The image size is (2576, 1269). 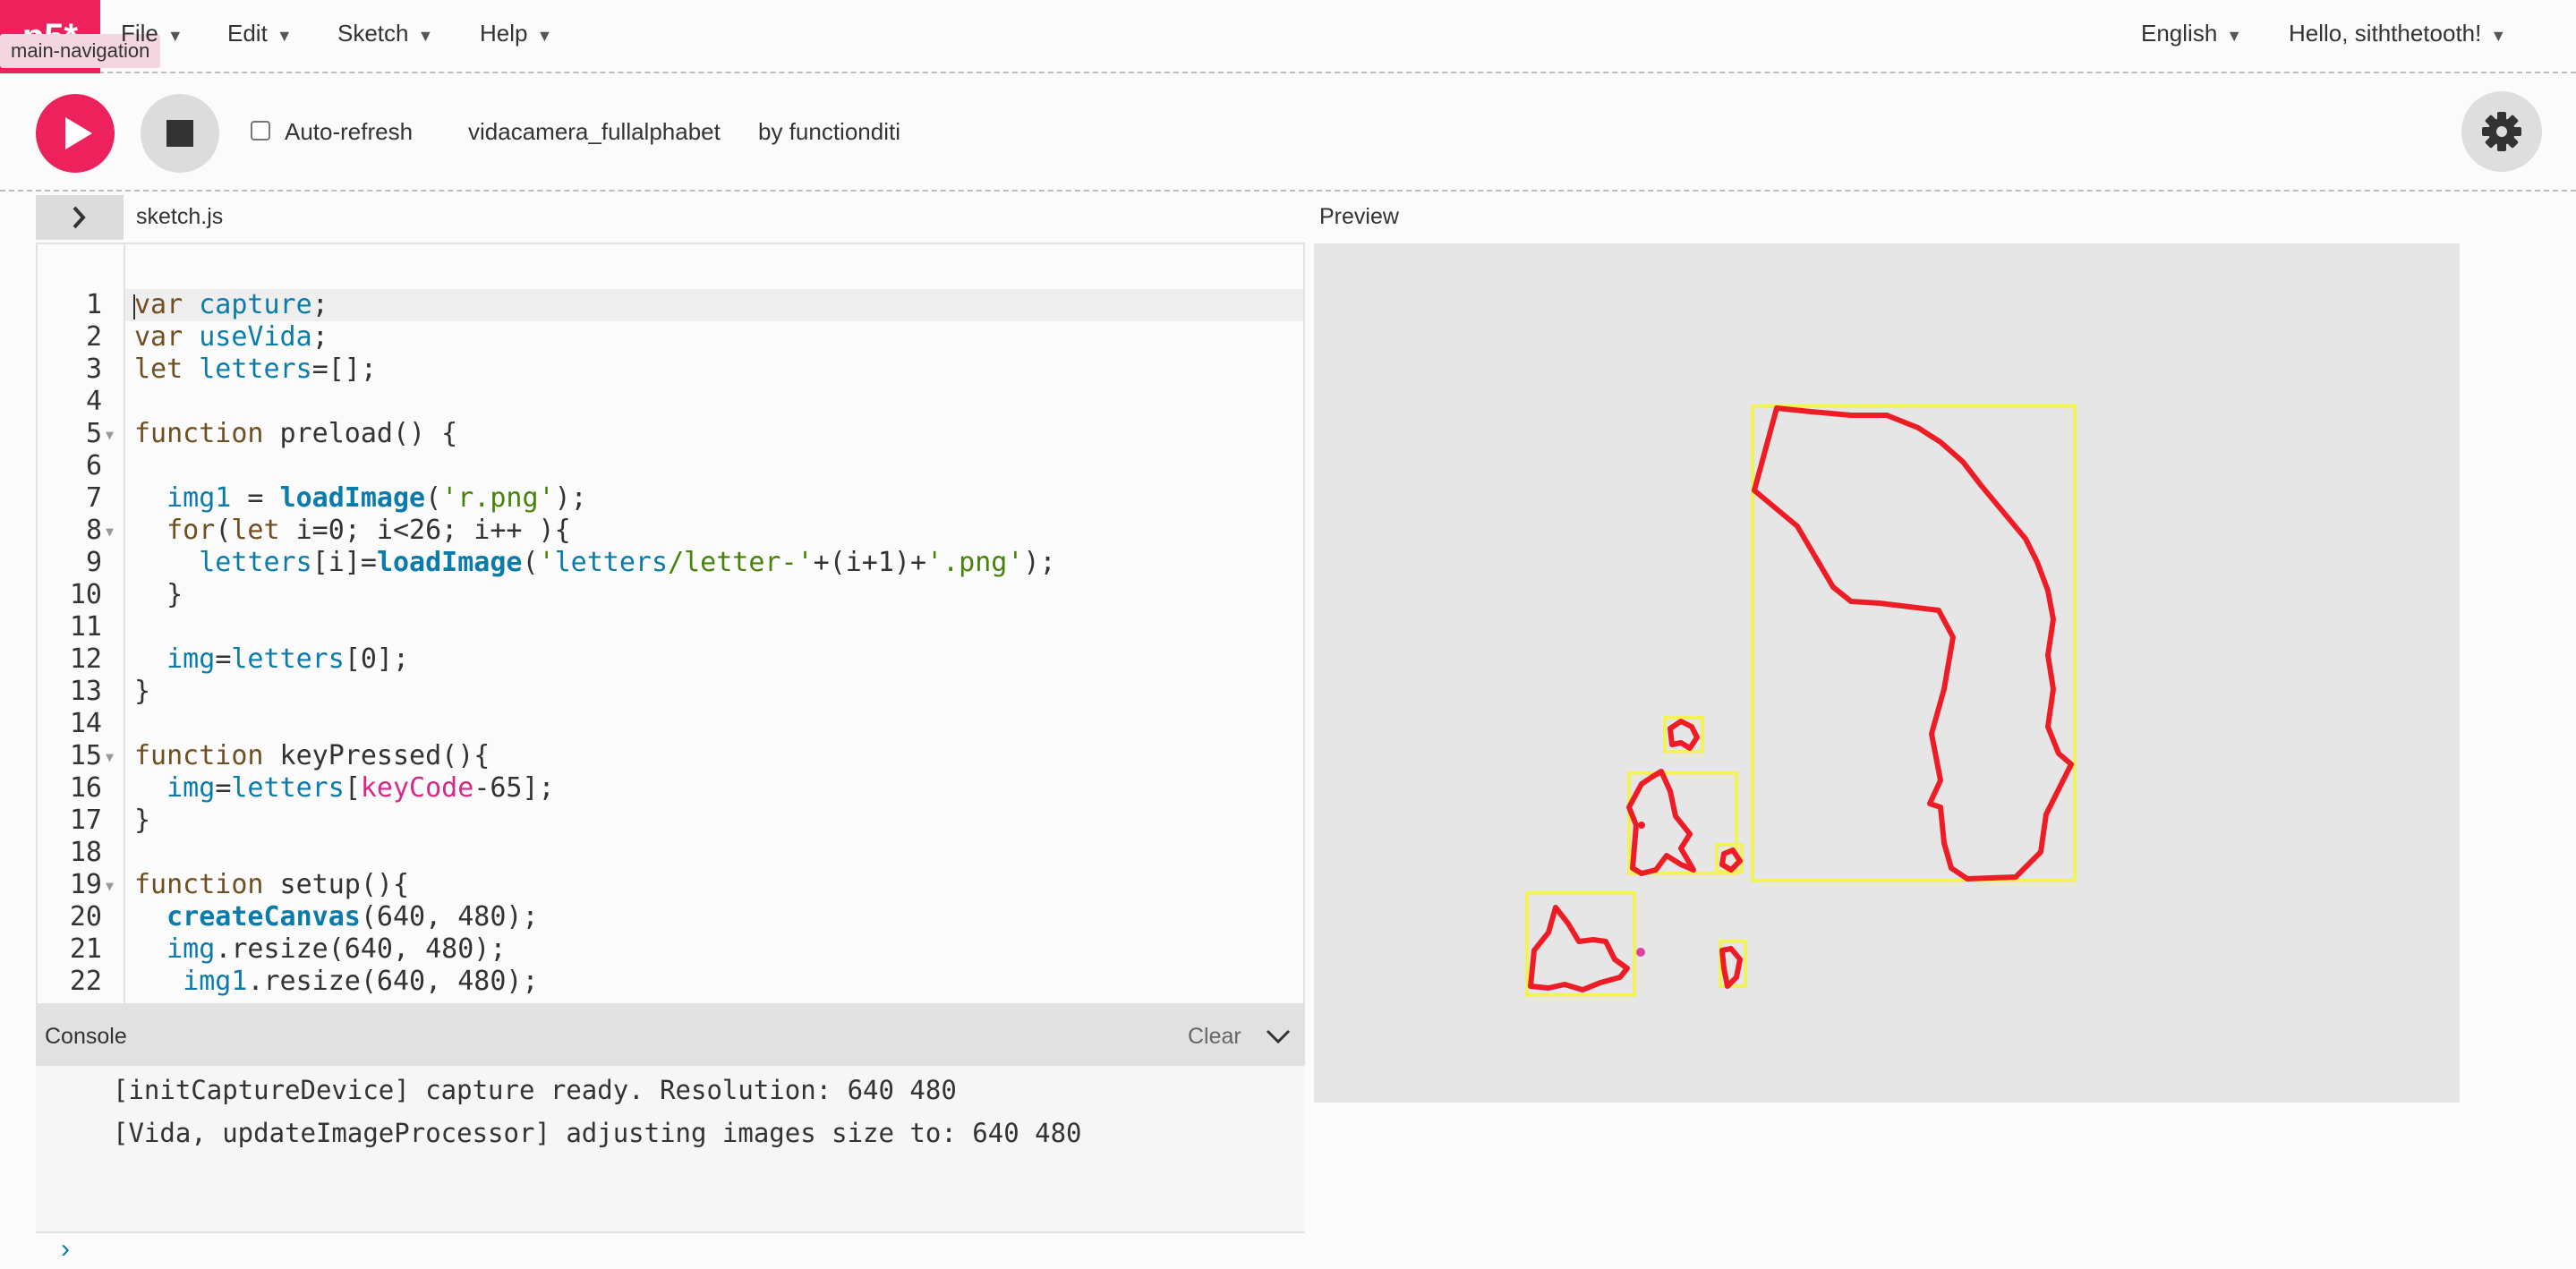 I want to click on code-text: img=letters[0];, so click(x=288, y=659).